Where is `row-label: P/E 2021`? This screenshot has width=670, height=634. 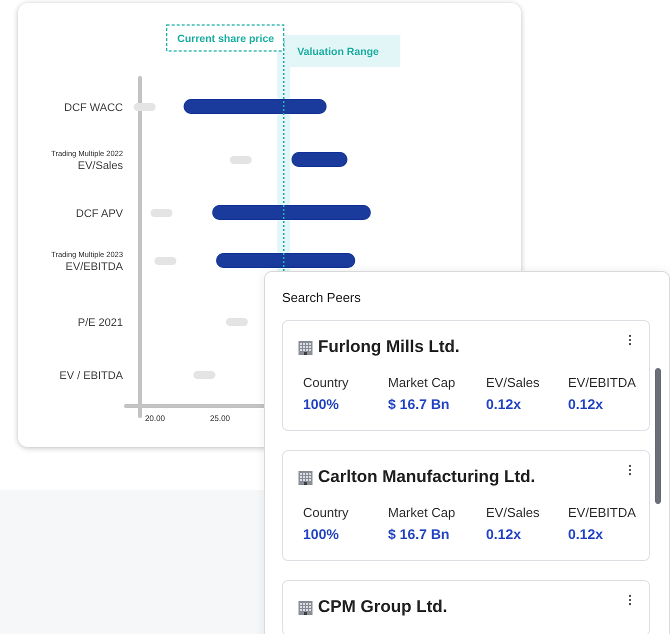
row-label: P/E 2021 is located at coordinates (100, 323).